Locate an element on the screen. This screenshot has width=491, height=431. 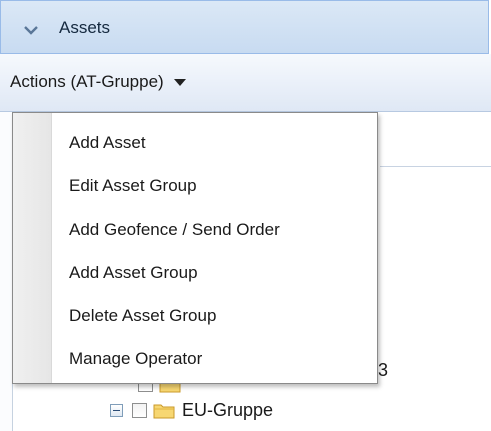
tree-node-label-partial: 3 is located at coordinates (383, 370).